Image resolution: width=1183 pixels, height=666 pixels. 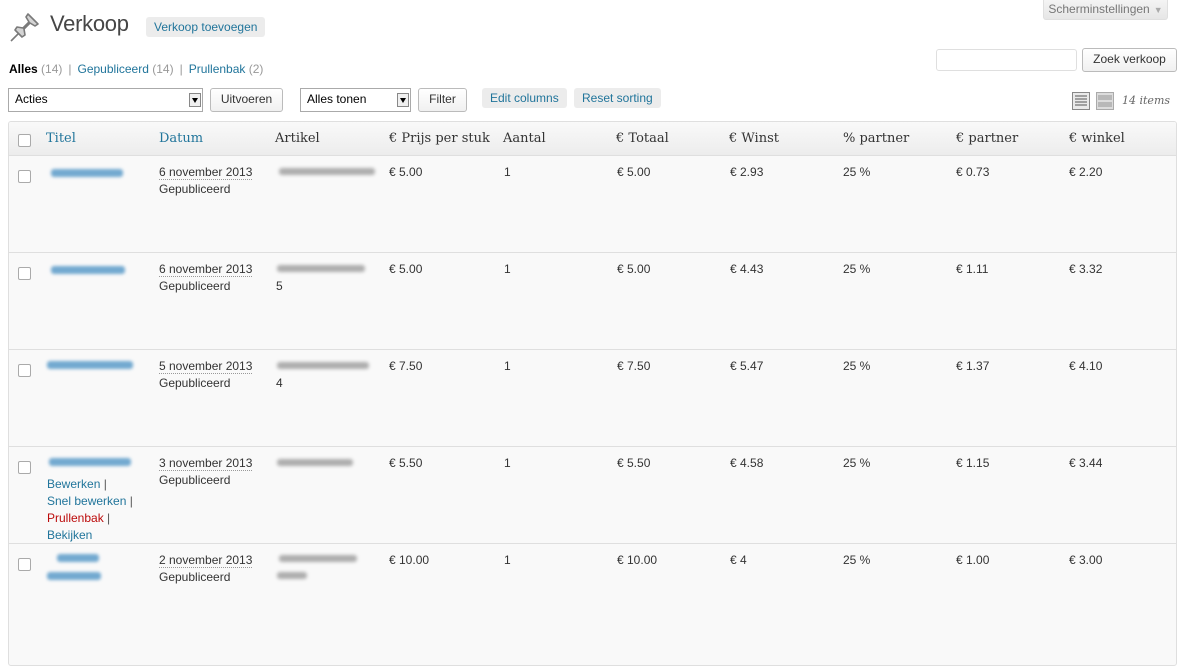 I want to click on screen-options-button: Scherminstellingen ▼, so click(x=1105, y=10).